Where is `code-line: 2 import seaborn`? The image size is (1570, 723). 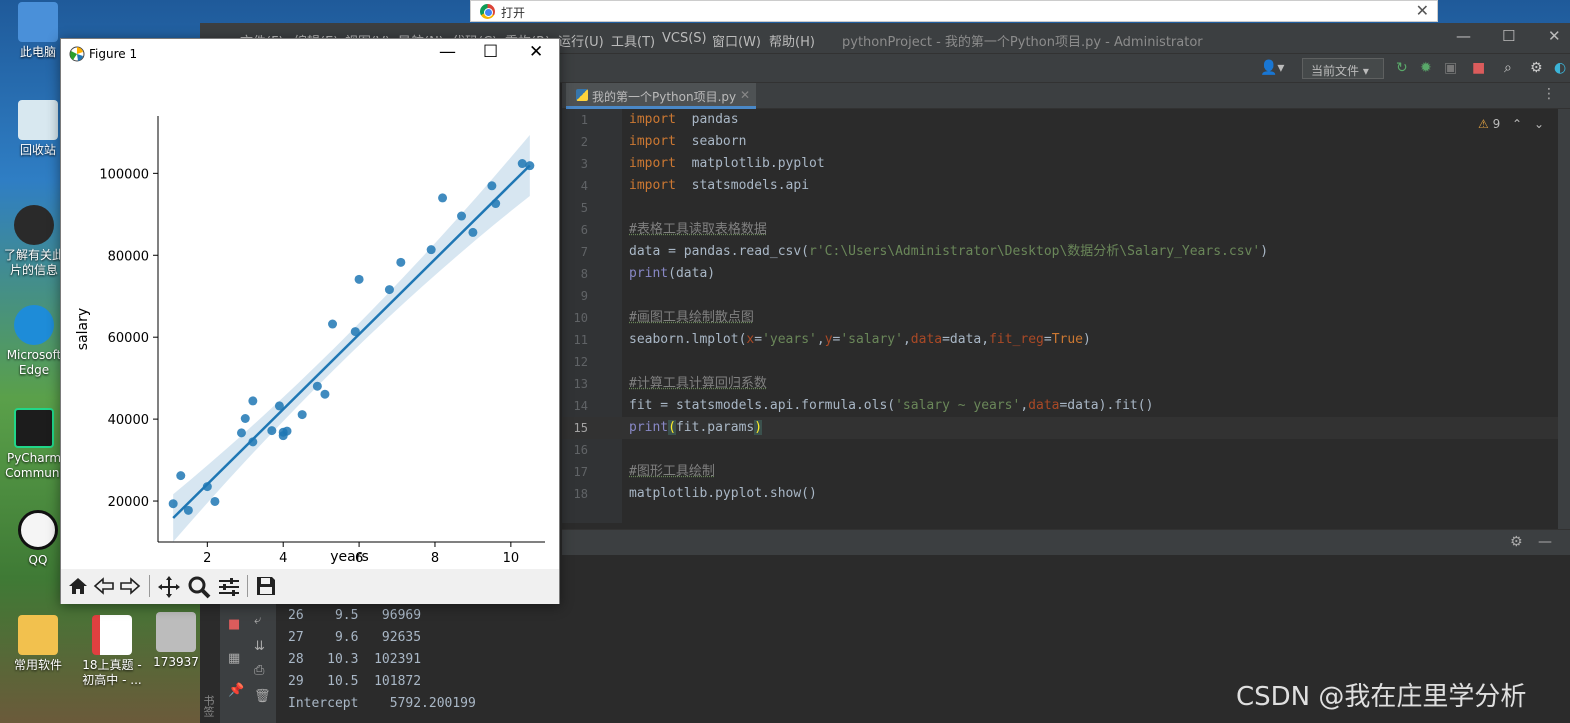
code-line: 2 import seaborn is located at coordinates (1060, 142).